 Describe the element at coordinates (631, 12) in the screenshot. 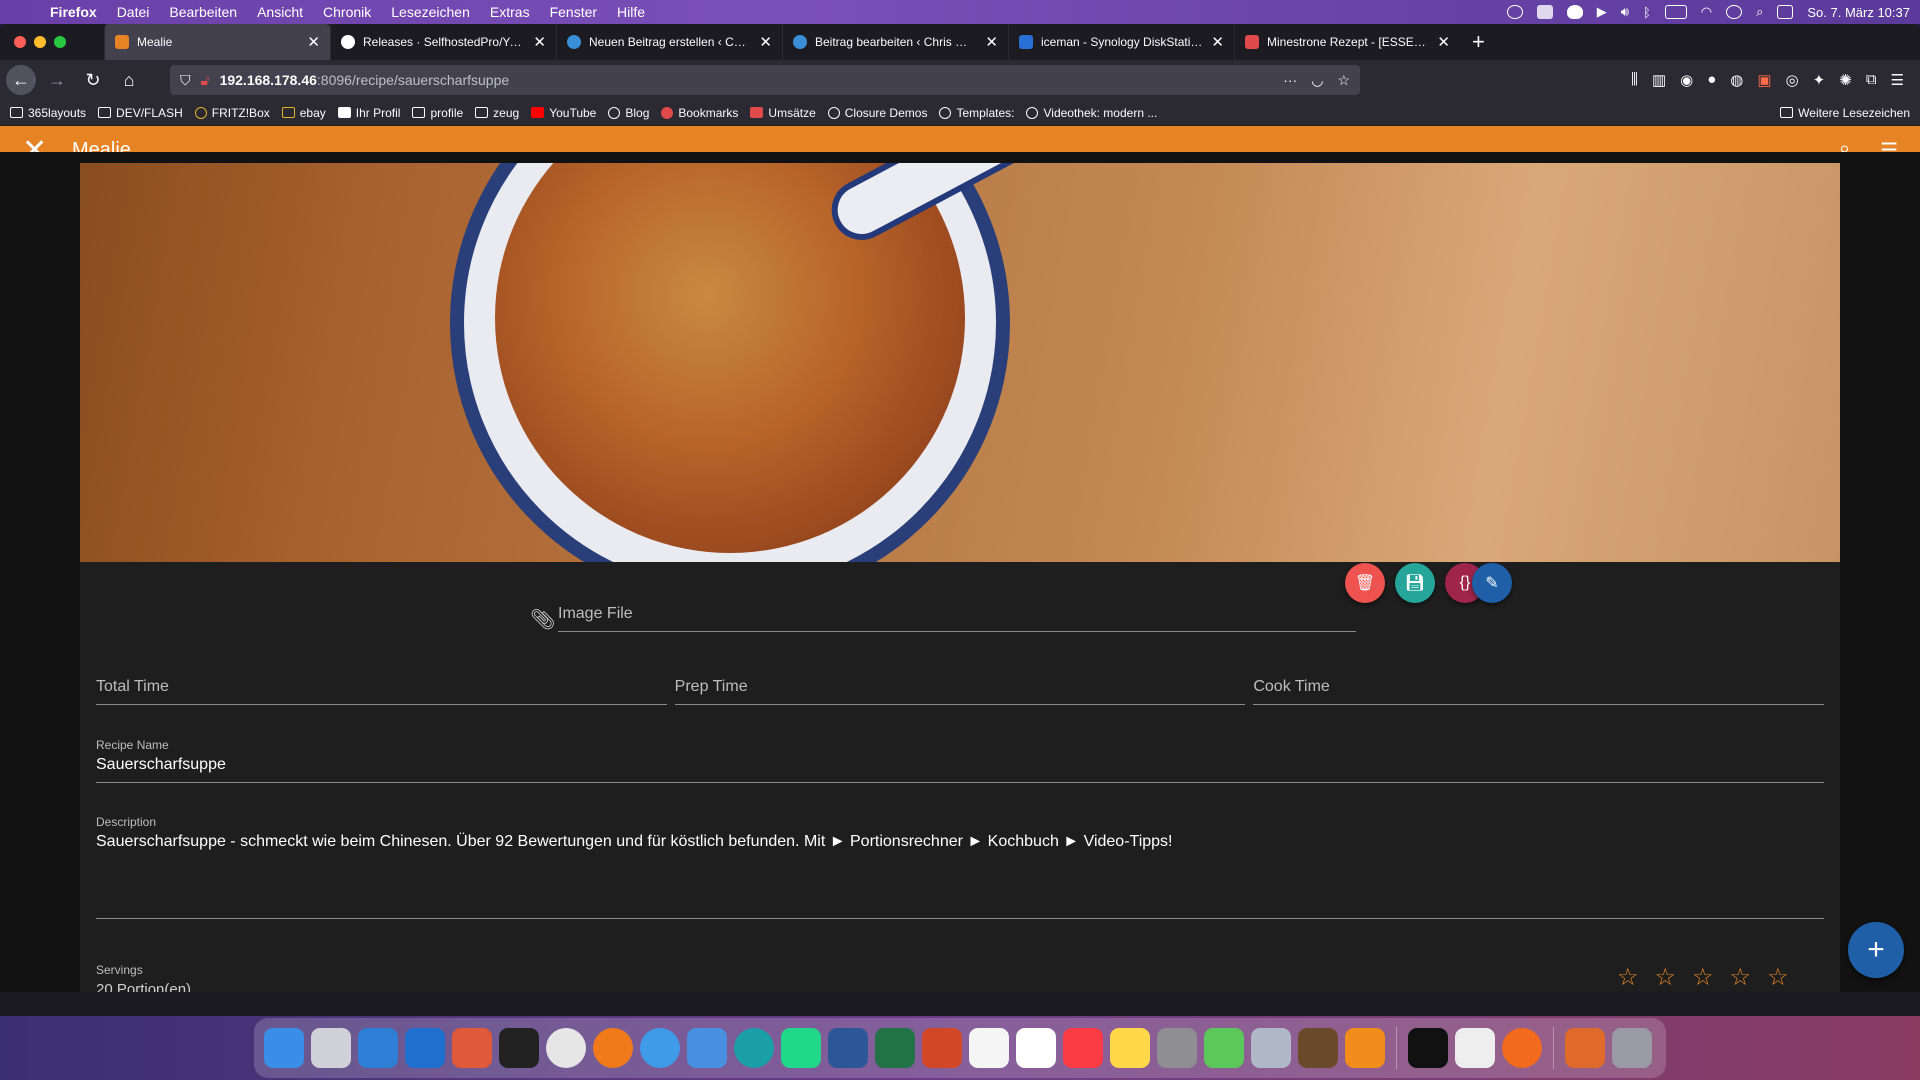

I see `menu-hilfe: Hilfe` at that location.